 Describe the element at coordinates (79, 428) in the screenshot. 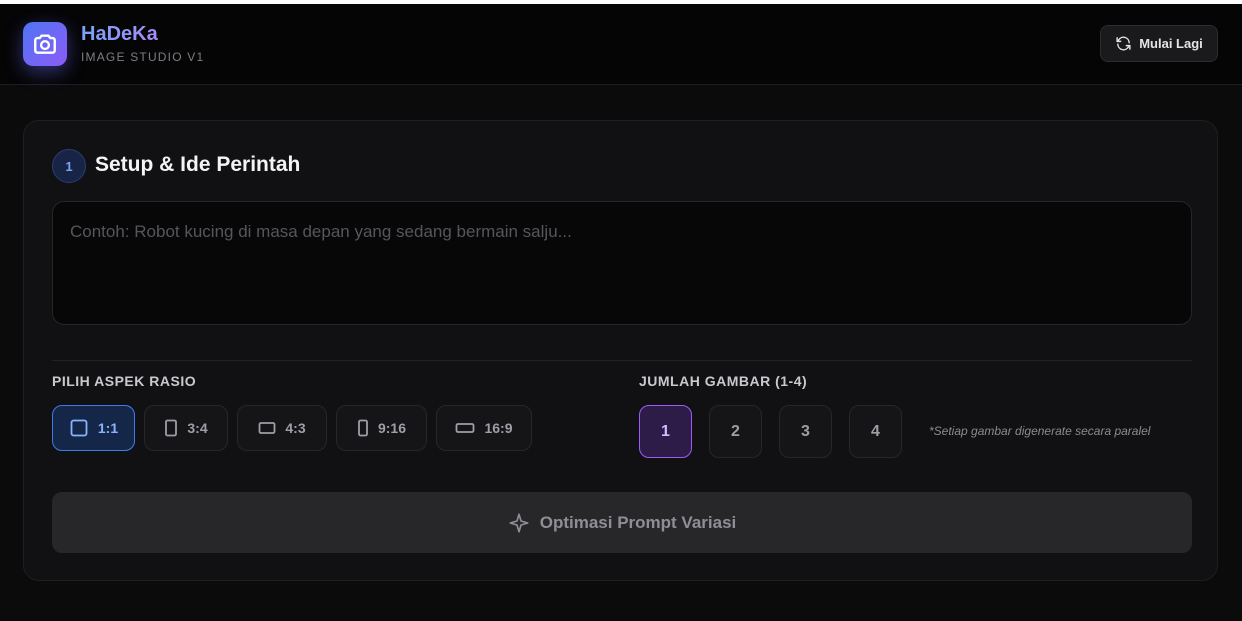

I see `square-icon` at that location.